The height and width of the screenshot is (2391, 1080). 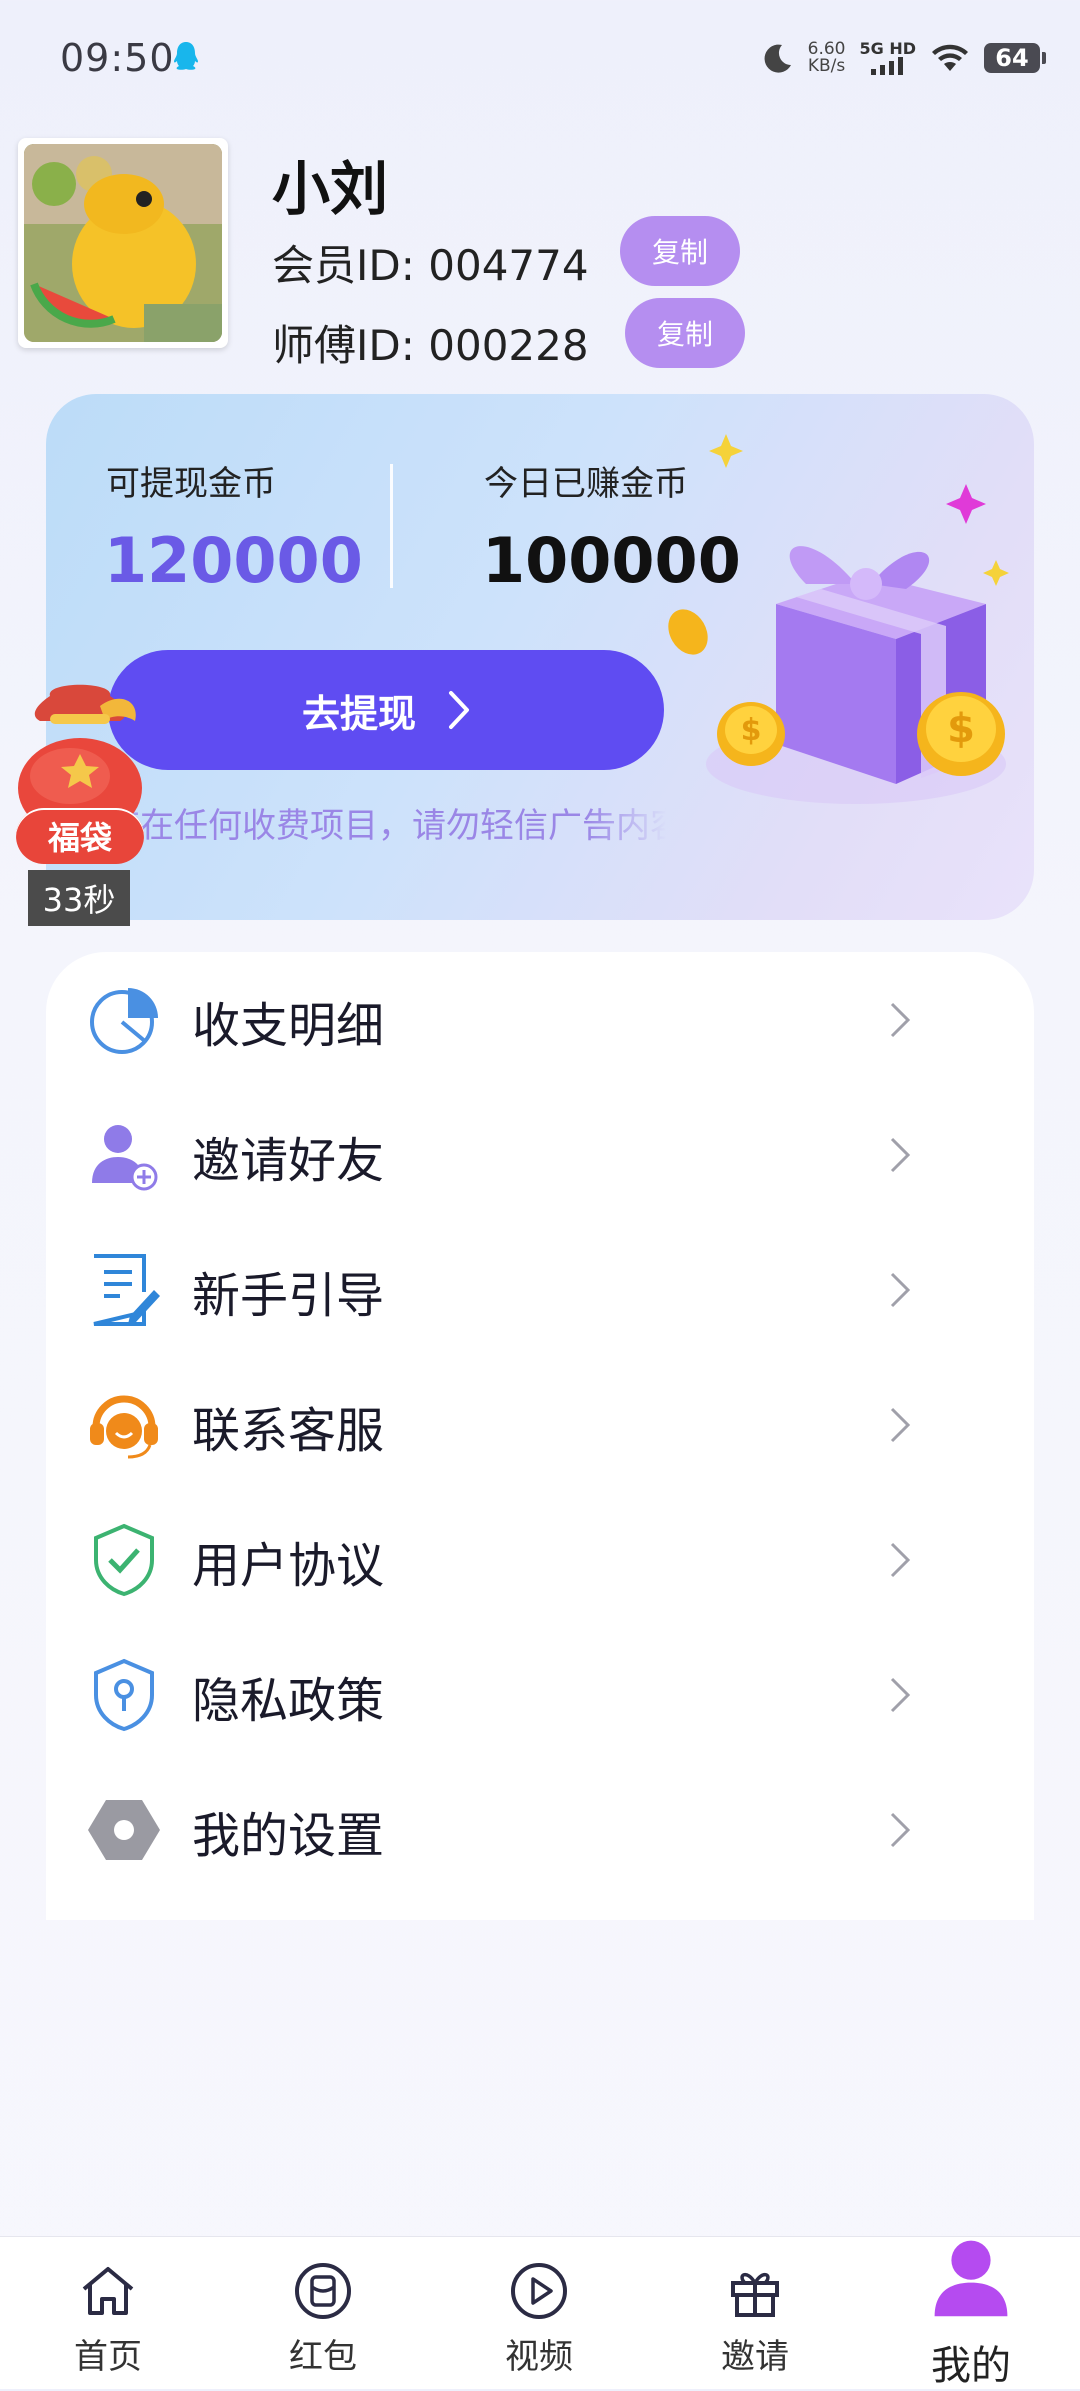 I want to click on network-speed-unit: KB/s, so click(x=826, y=66).